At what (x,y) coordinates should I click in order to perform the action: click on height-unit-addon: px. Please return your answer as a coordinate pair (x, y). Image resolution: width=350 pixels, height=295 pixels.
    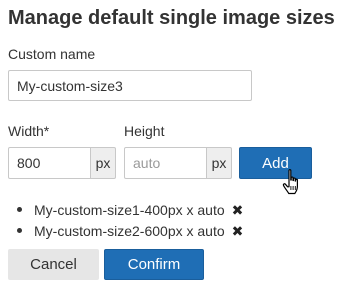
    Looking at the image, I should click on (219, 163).